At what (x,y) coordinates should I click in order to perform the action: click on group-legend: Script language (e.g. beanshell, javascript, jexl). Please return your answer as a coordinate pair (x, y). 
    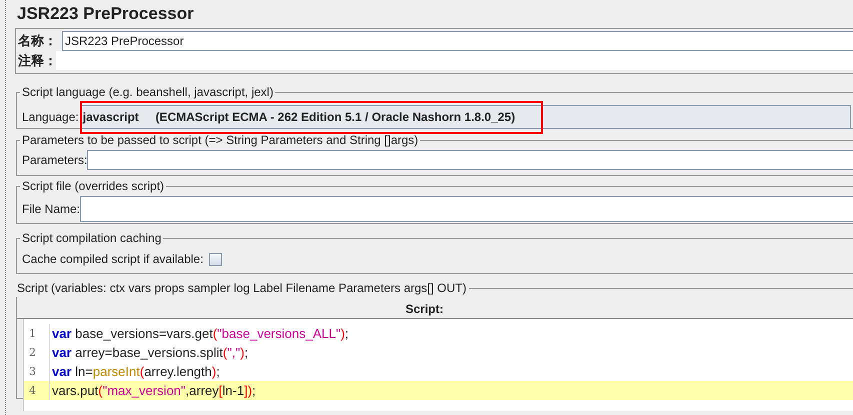
    Looking at the image, I should click on (148, 92).